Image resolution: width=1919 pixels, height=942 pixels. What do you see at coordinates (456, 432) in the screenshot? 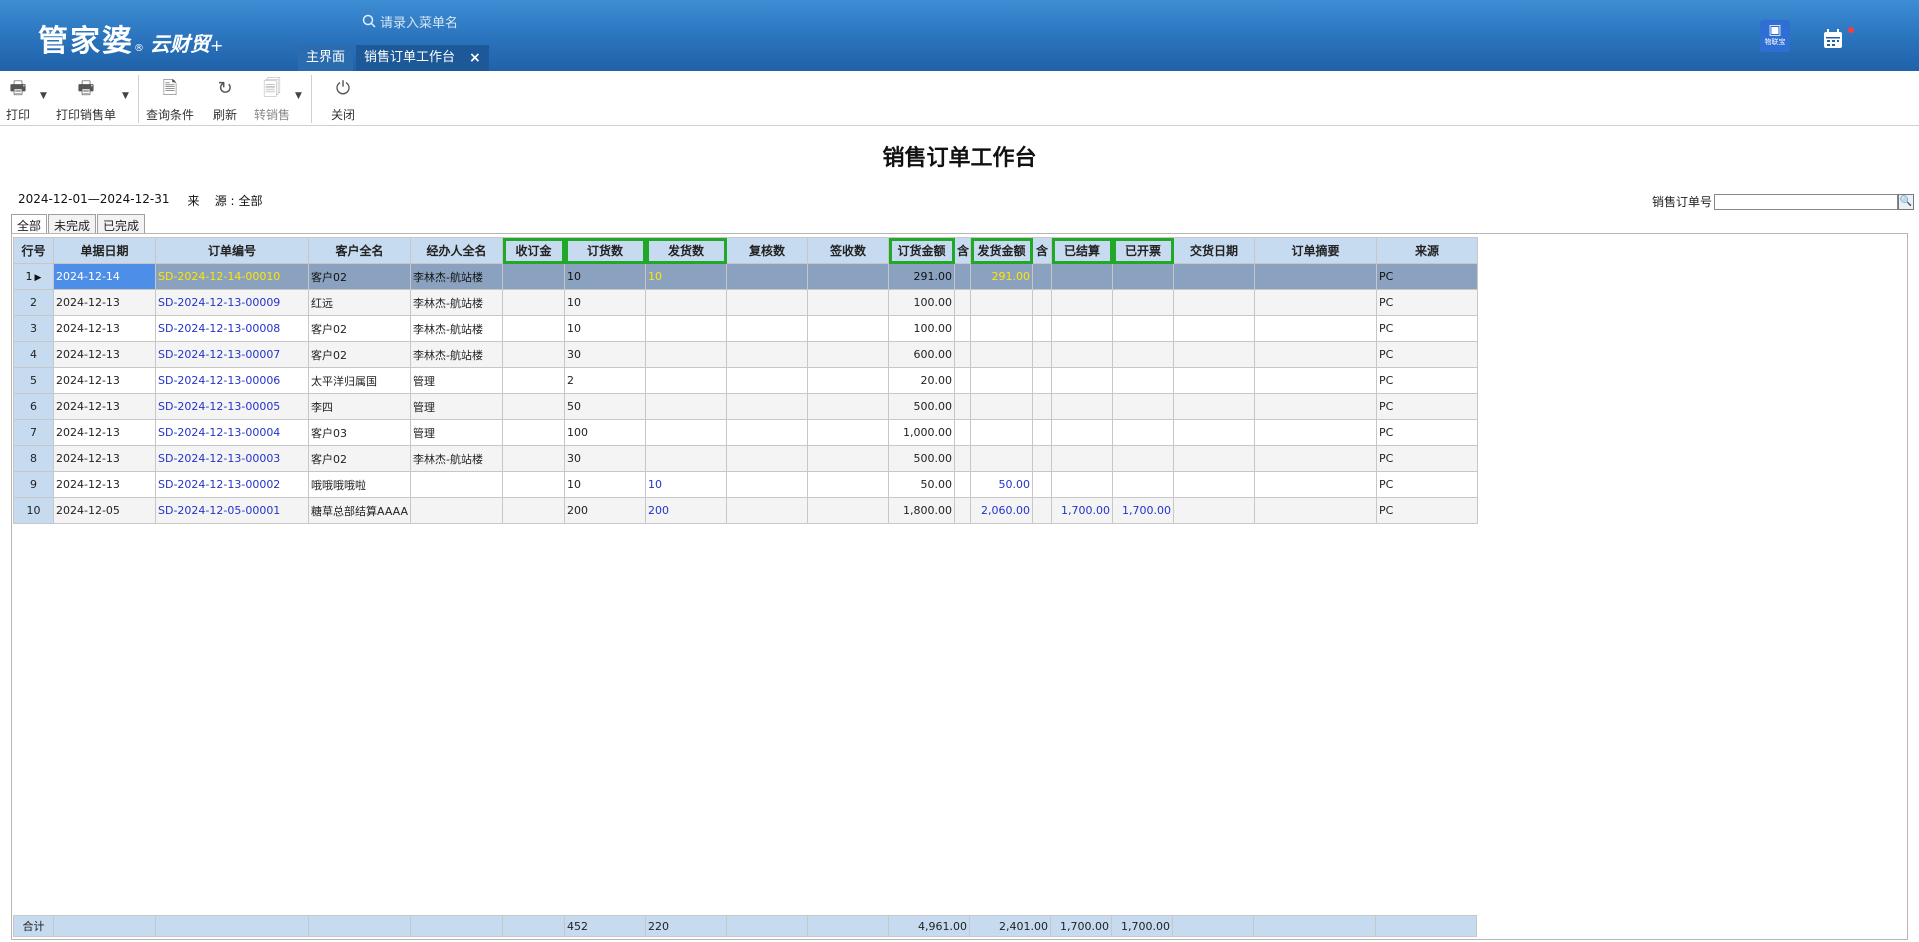
I see `agent-cell: 管理` at bounding box center [456, 432].